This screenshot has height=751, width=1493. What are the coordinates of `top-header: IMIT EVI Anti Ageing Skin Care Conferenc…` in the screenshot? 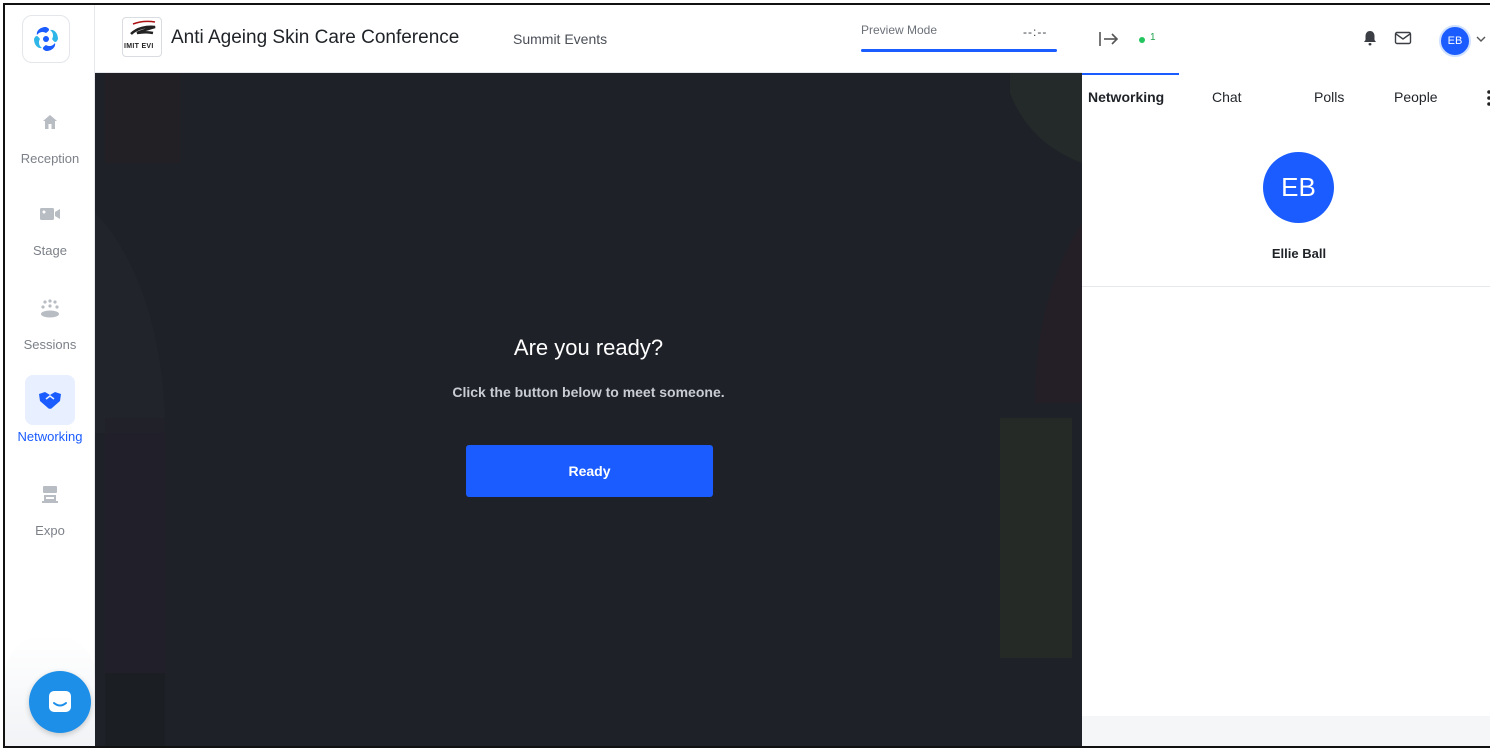 It's located at (588, 39).